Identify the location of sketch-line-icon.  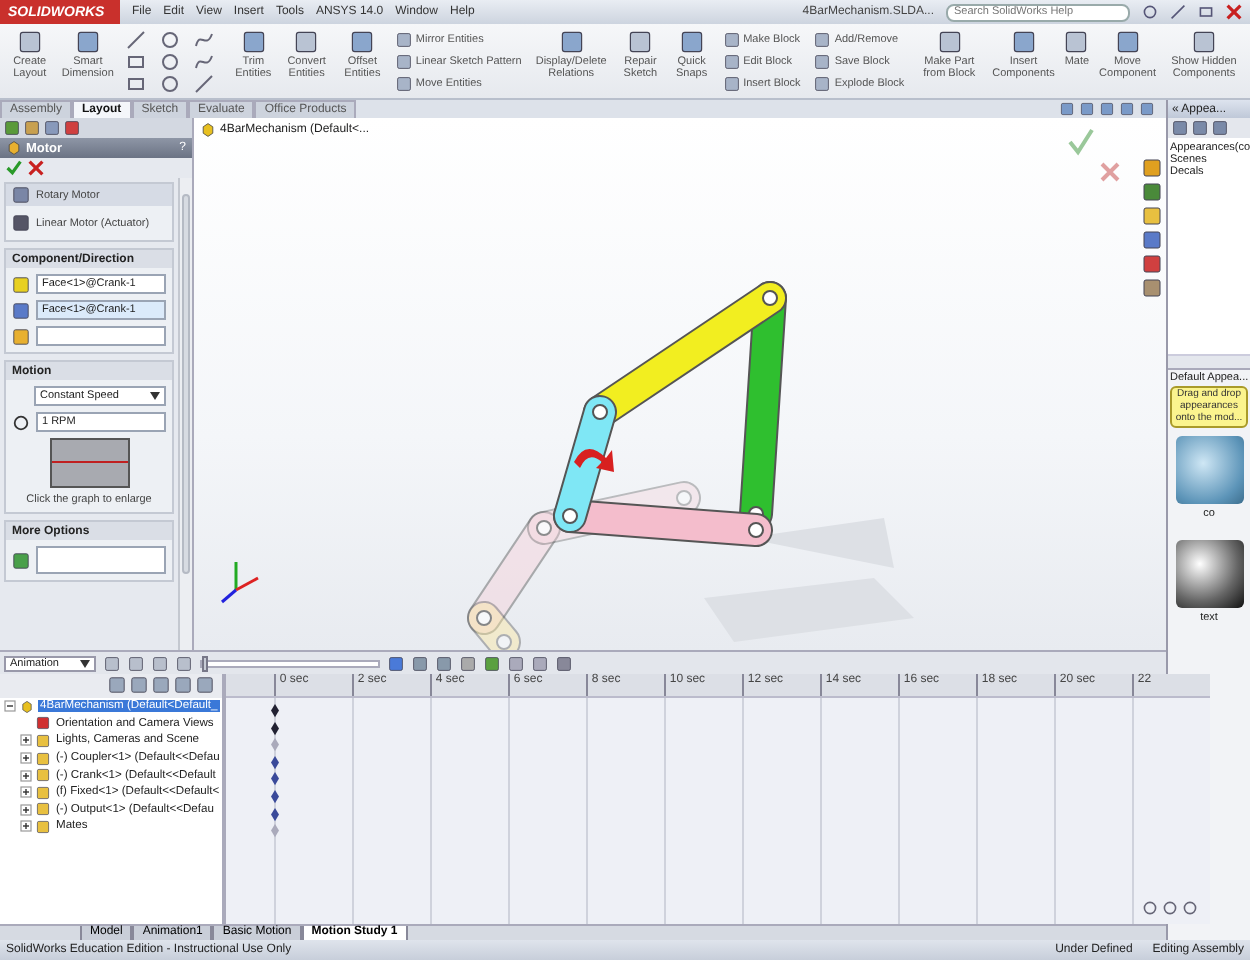
(204, 83).